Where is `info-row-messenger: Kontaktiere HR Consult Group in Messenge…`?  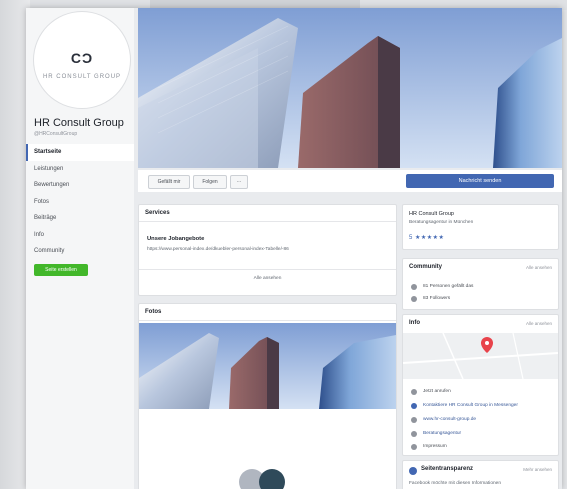 info-row-messenger: Kontaktiere HR Consult Group in Messenge… is located at coordinates (470, 405).